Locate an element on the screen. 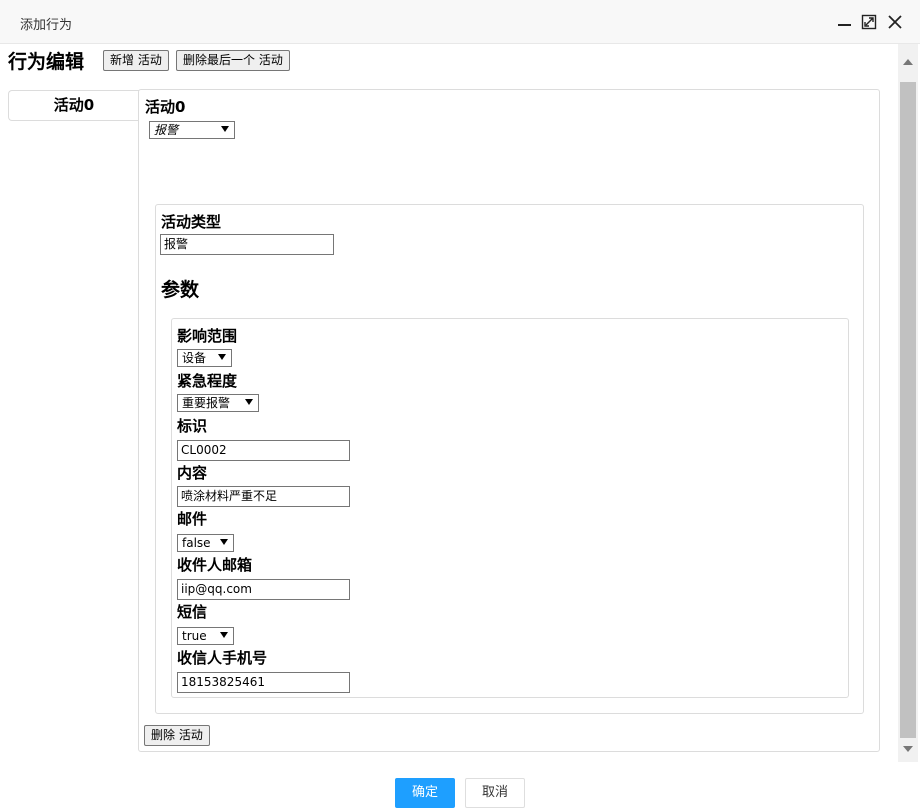 This screenshot has height=811, width=920. sms-select: true is located at coordinates (205, 636).